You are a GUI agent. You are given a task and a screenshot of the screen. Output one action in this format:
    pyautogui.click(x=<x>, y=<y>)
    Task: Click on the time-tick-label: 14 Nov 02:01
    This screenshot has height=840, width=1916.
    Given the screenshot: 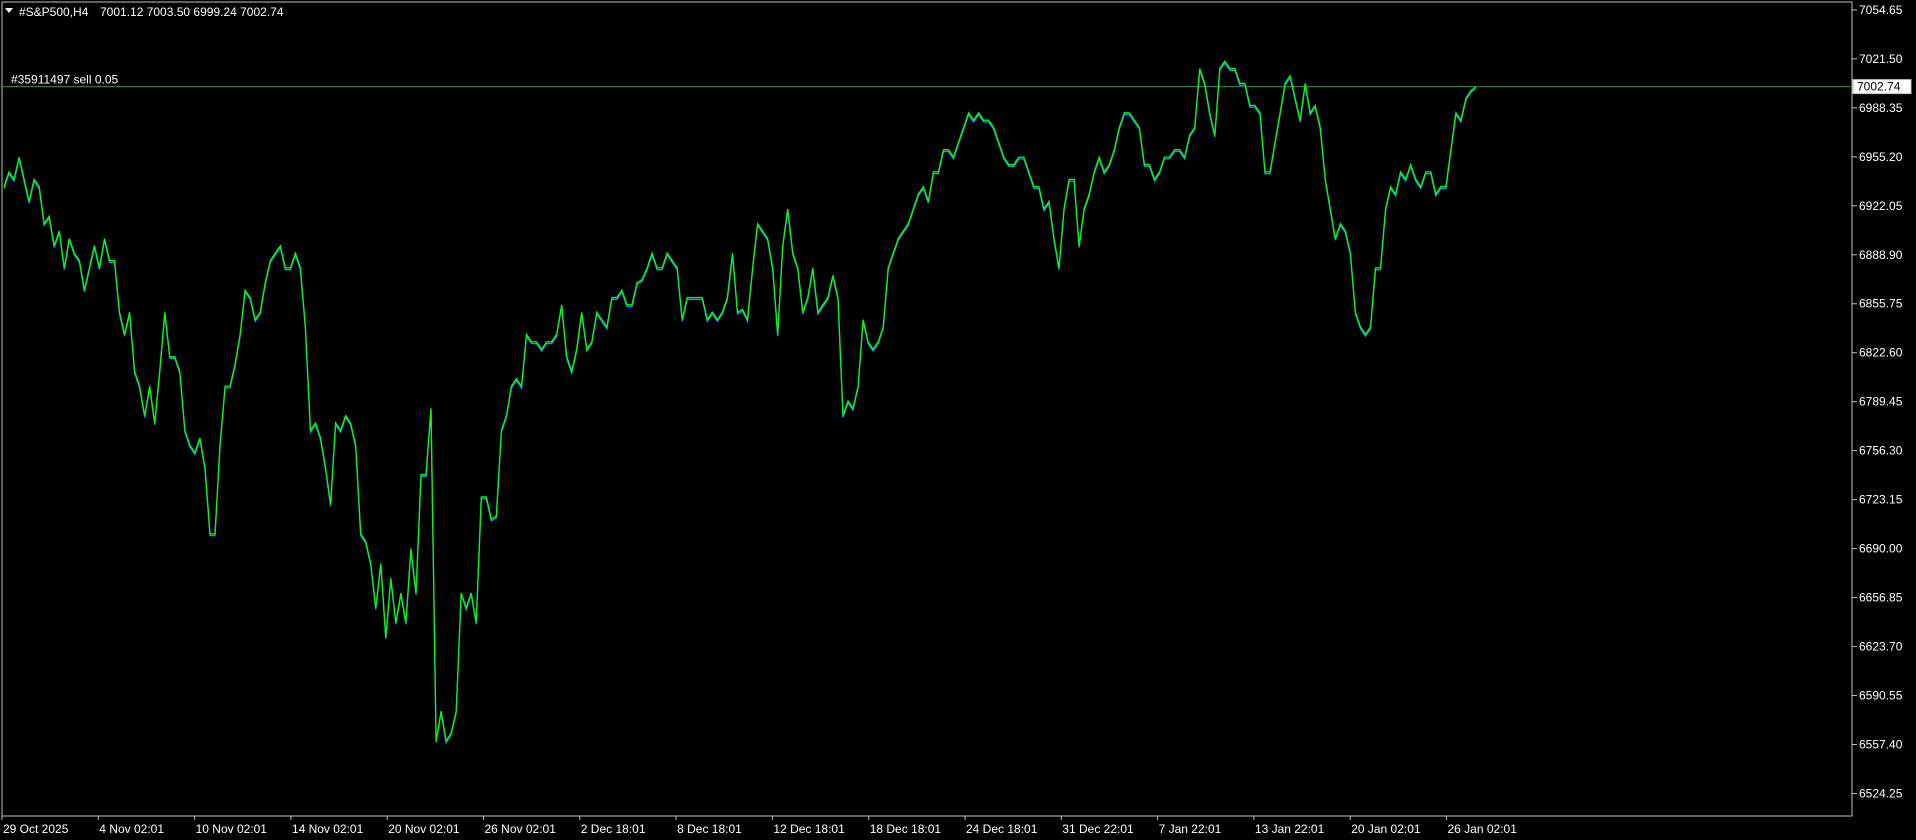 What is the action you would take?
    pyautogui.click(x=328, y=829)
    